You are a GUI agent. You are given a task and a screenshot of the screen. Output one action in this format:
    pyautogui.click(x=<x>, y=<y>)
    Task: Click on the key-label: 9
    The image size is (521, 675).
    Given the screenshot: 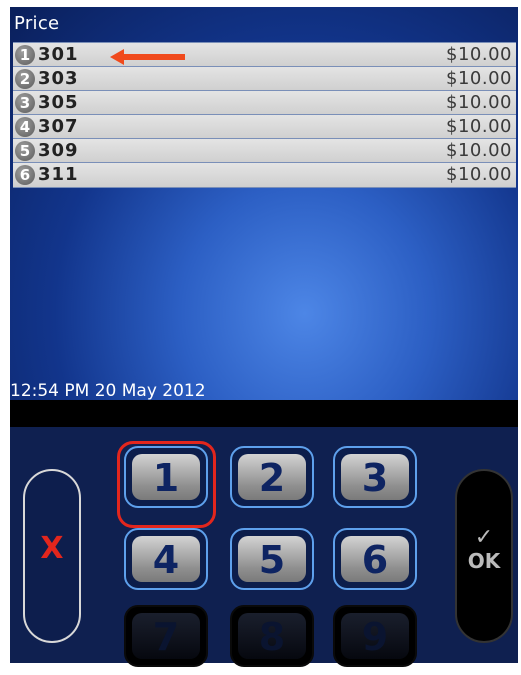 What is the action you would take?
    pyautogui.click(x=375, y=636)
    